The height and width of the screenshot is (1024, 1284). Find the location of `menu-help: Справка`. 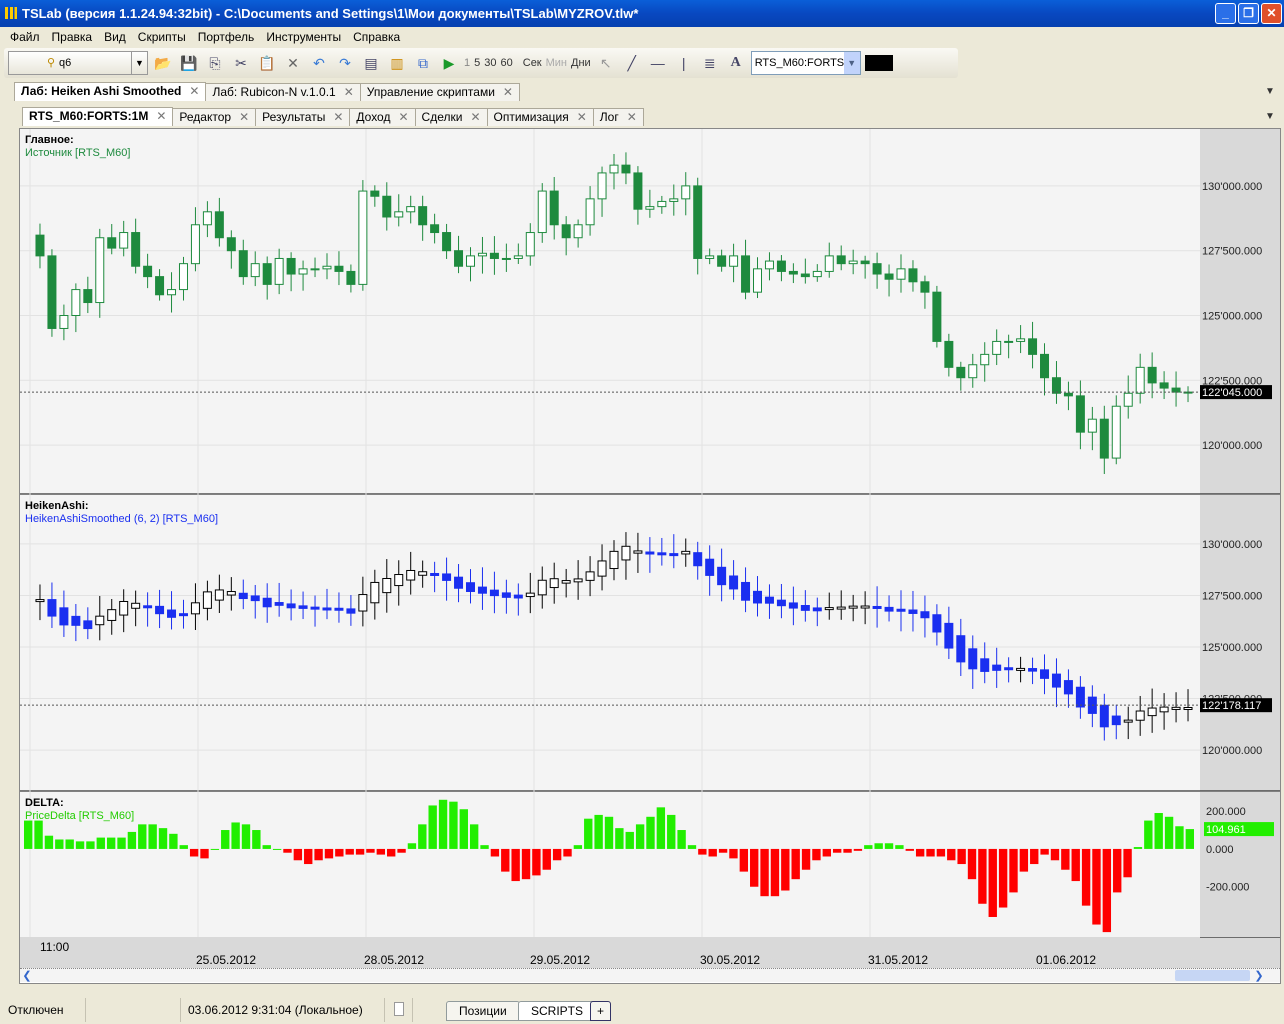

menu-help: Справка is located at coordinates (376, 37).